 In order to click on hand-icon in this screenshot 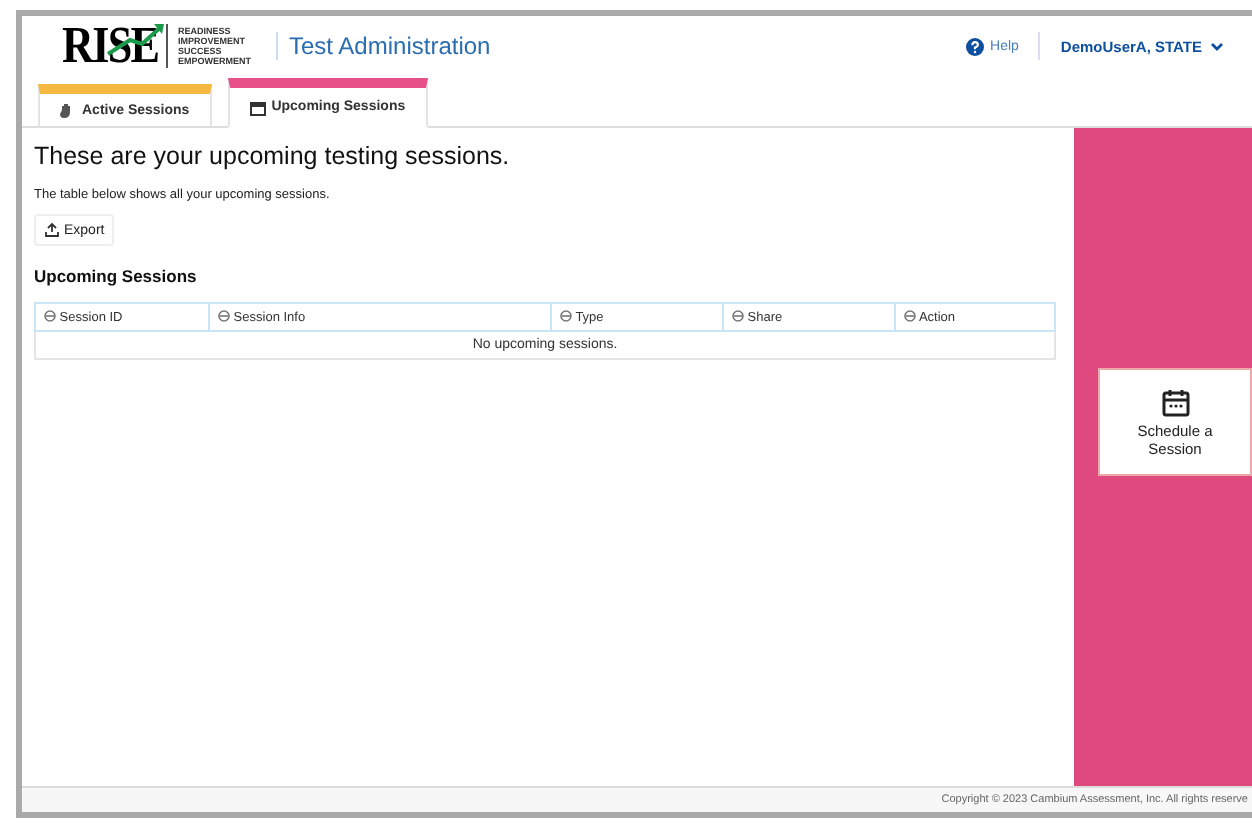, I will do `click(68, 110)`.